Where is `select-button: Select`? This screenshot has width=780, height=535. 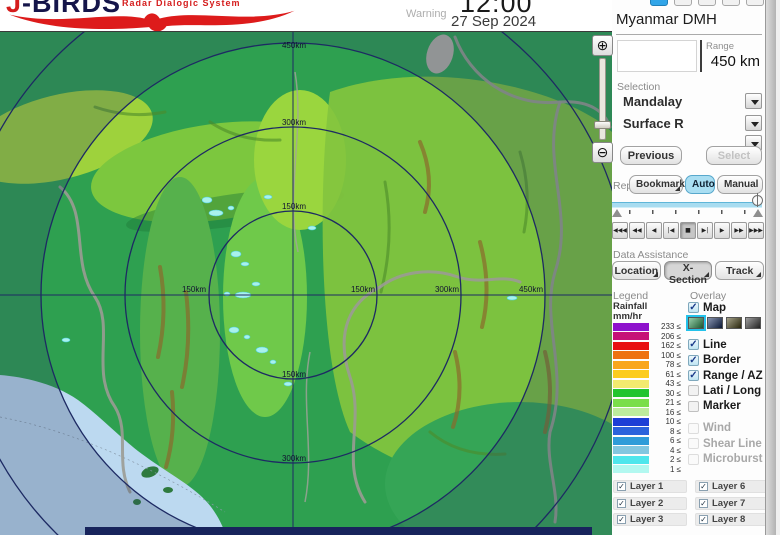
select-button: Select is located at coordinates (734, 155).